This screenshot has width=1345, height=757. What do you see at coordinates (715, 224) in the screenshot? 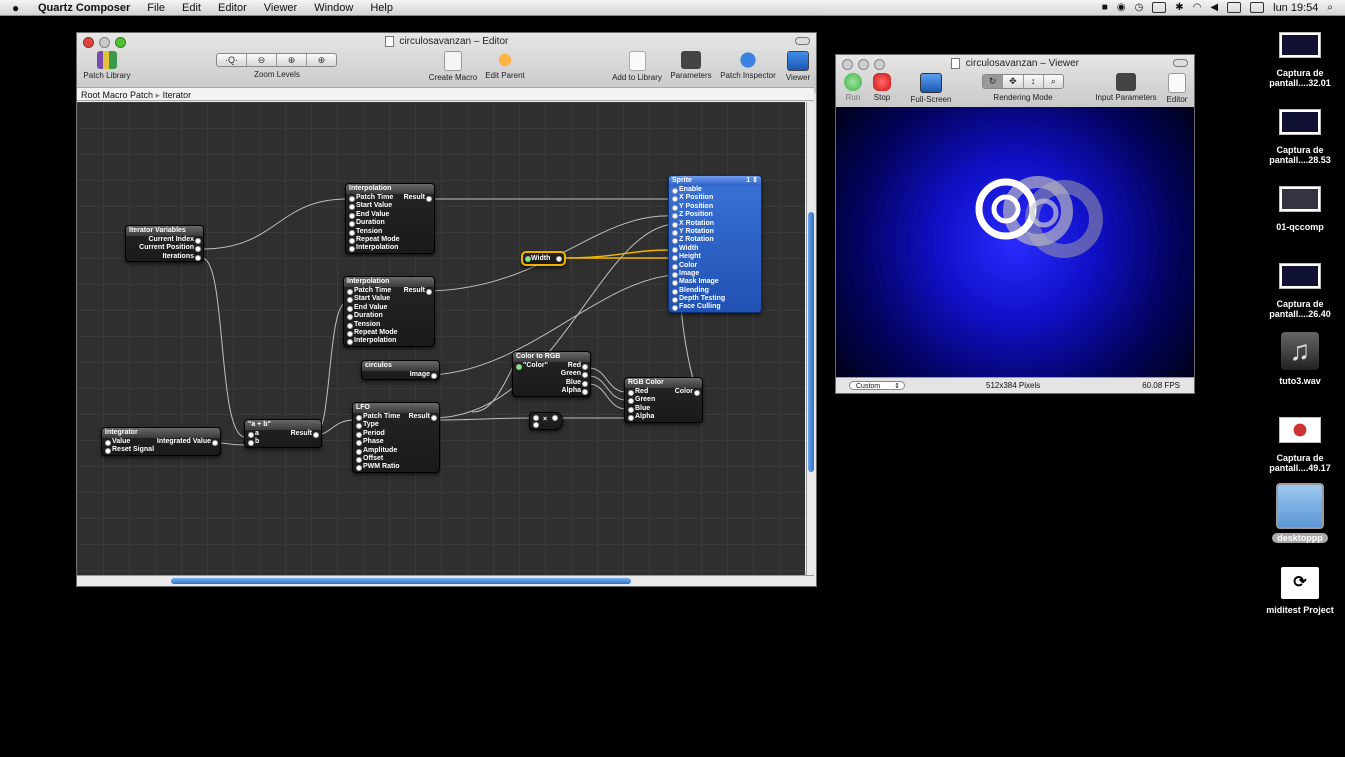
I see `port-x-rotation: X Rotation` at bounding box center [715, 224].